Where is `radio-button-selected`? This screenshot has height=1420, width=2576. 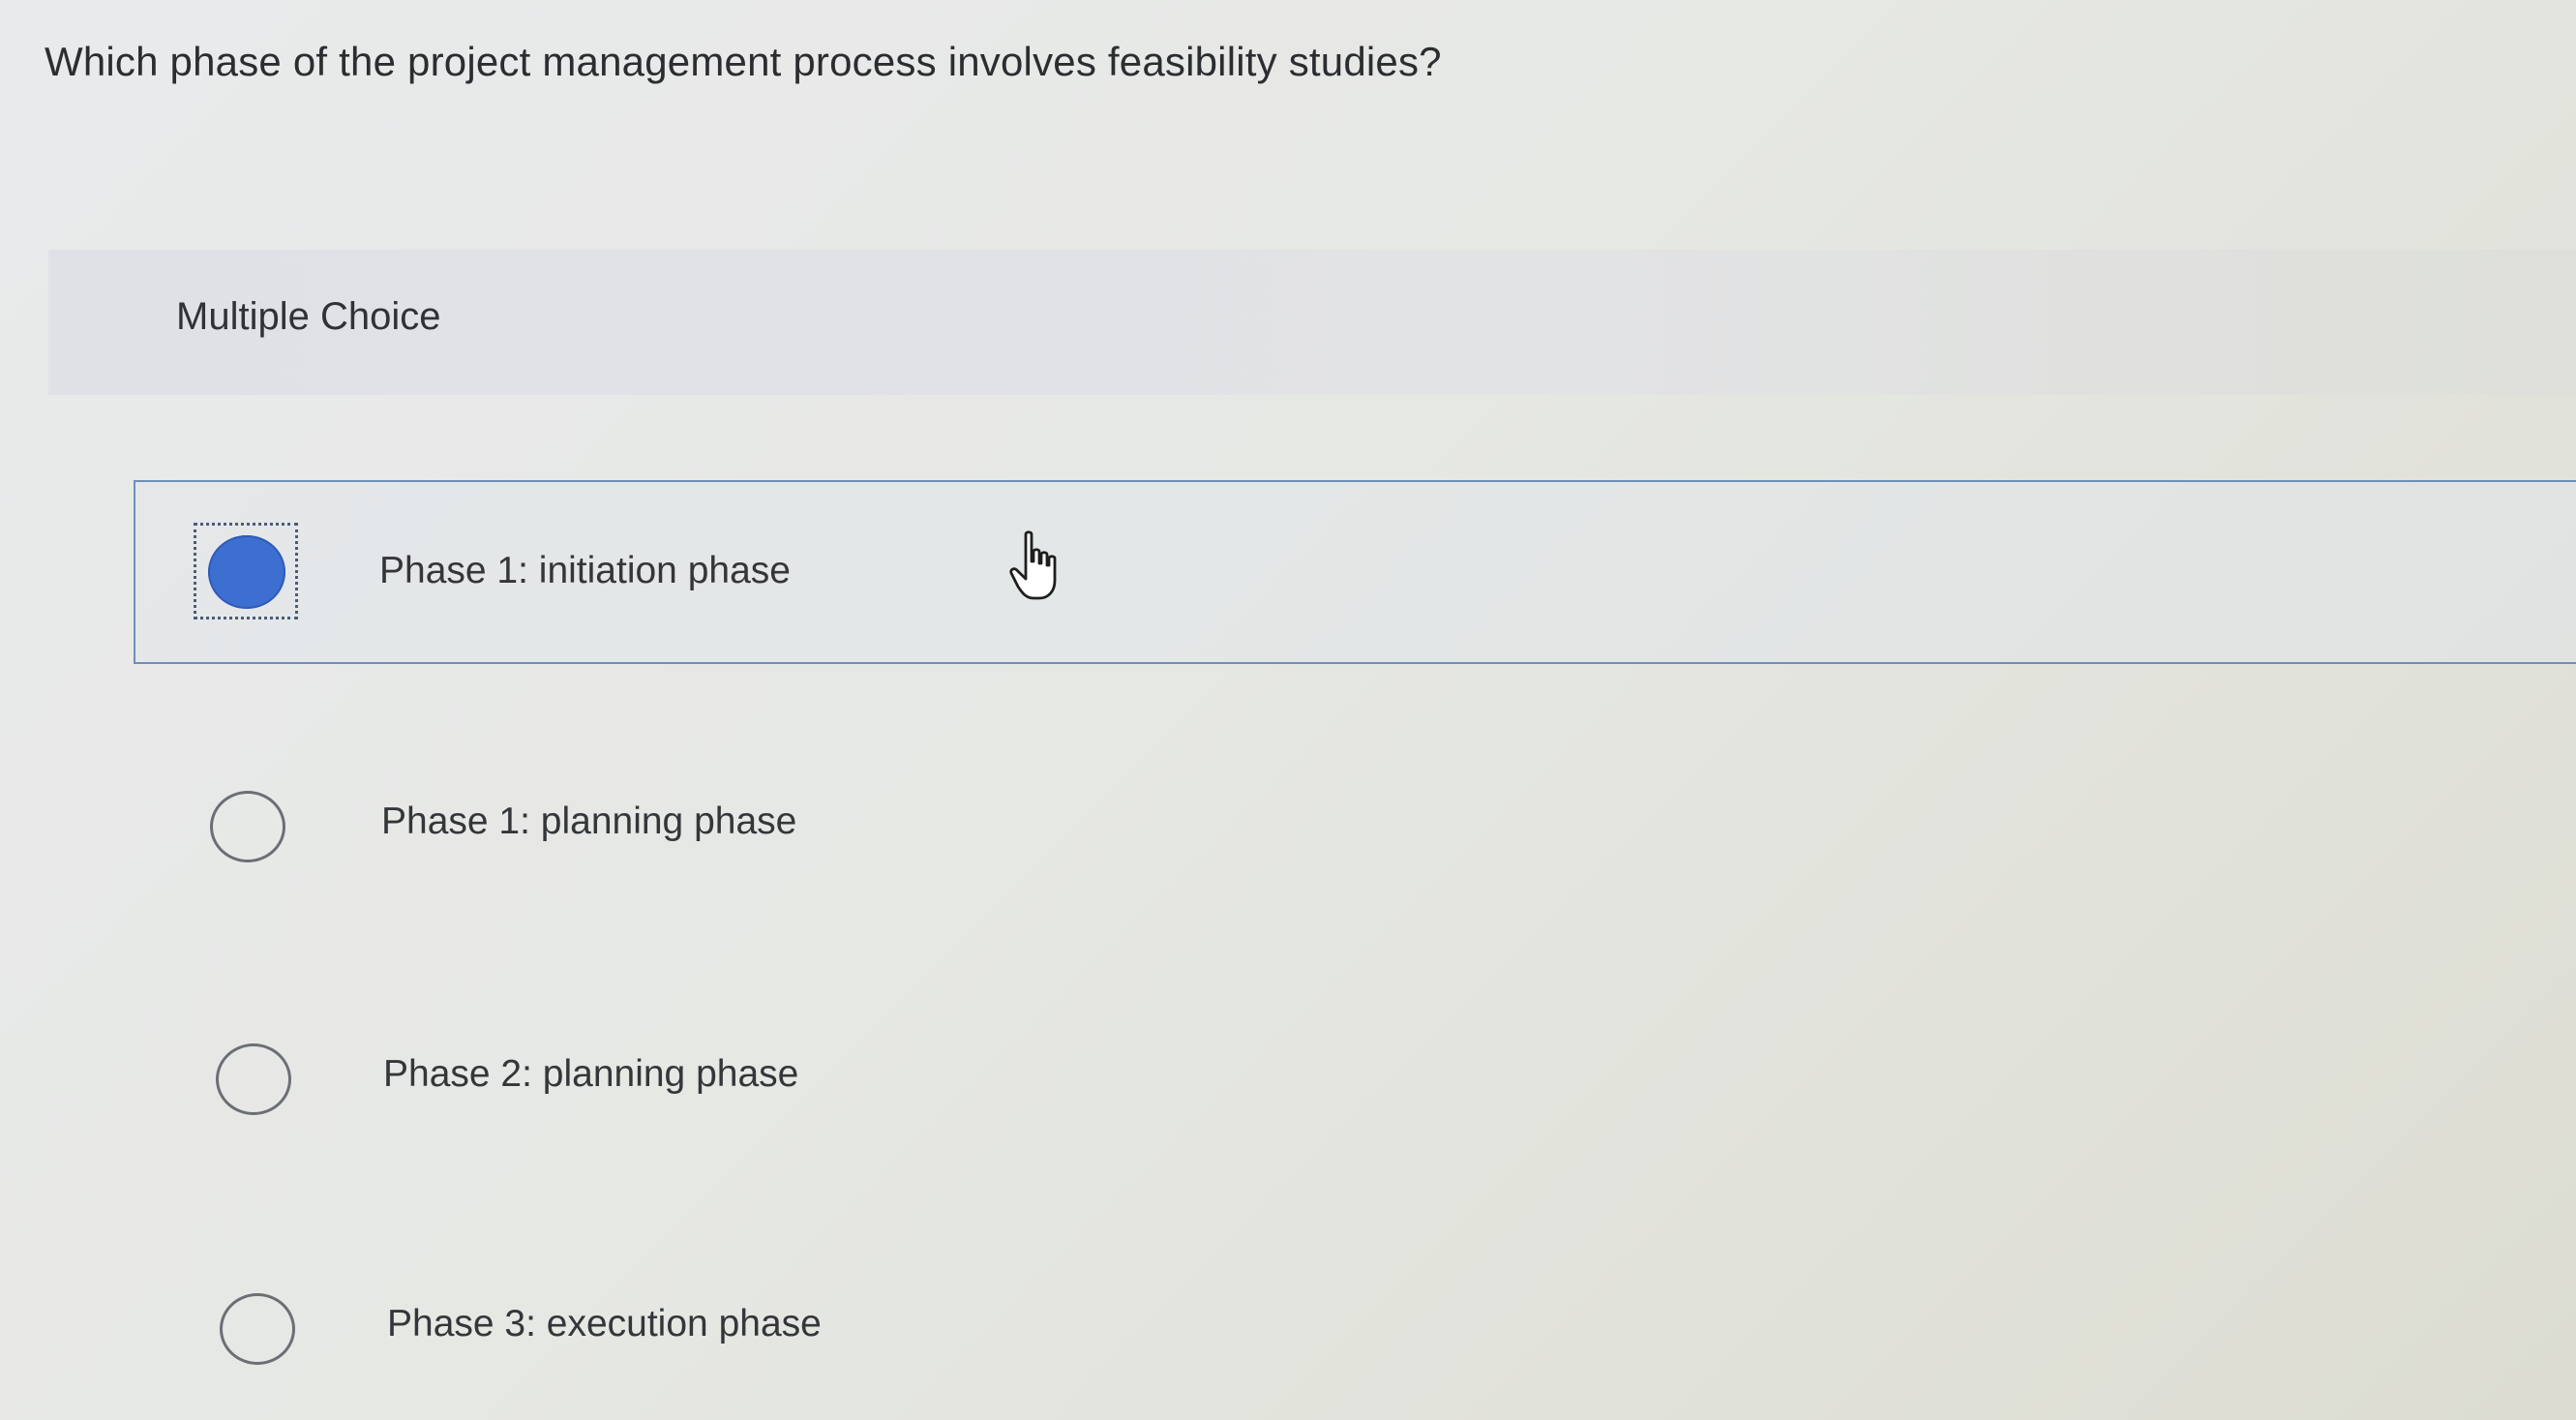
radio-button-selected is located at coordinates (246, 572).